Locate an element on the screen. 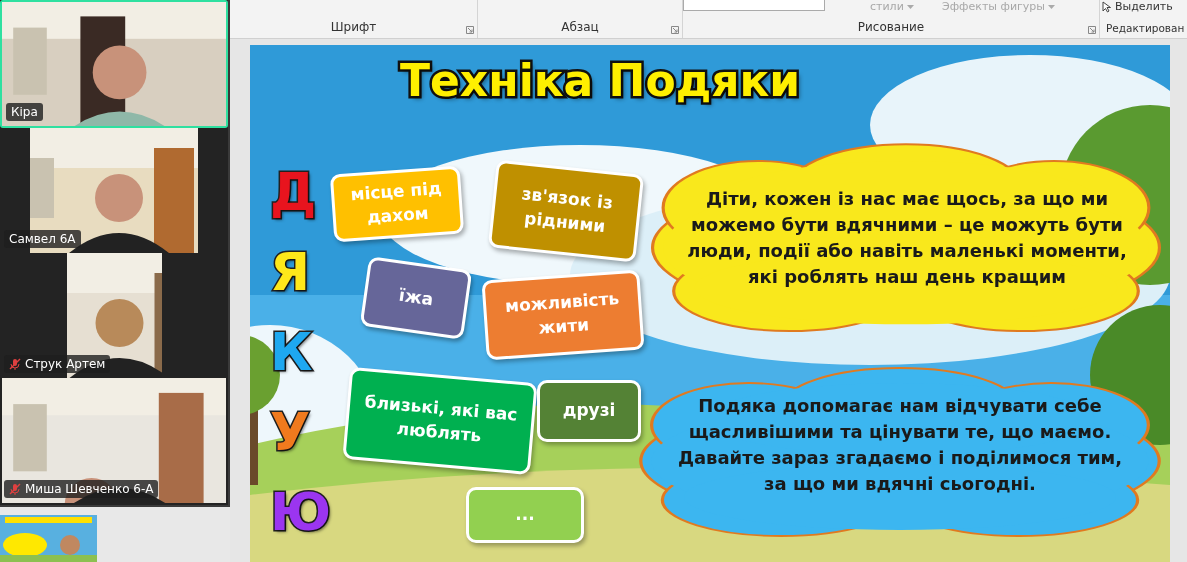 This screenshot has width=1187, height=562. acrostic-letter: Я is located at coordinates (291, 272).